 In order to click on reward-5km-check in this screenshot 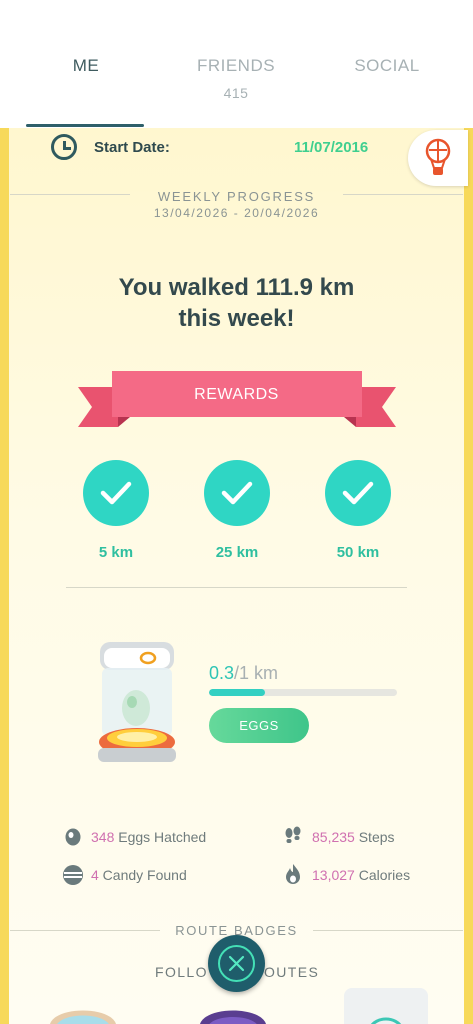, I will do `click(116, 493)`.